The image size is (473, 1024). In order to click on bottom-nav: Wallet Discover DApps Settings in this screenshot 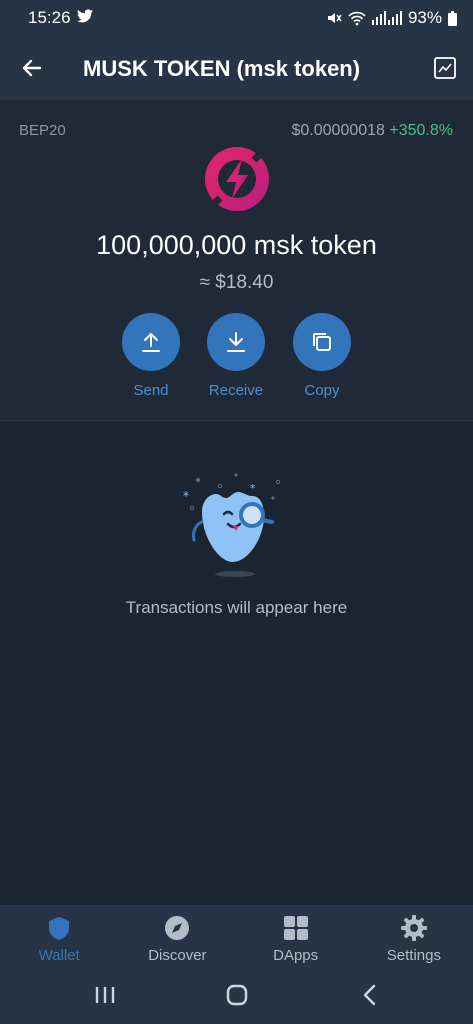, I will do `click(236, 937)`.